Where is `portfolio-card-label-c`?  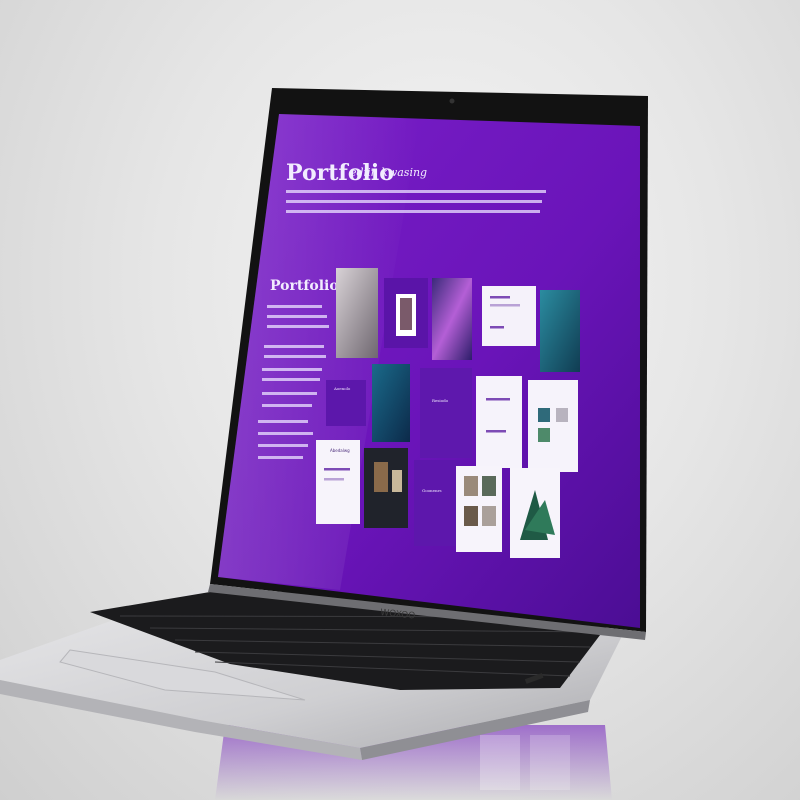 portfolio-card-label-c is located at coordinates (437, 503).